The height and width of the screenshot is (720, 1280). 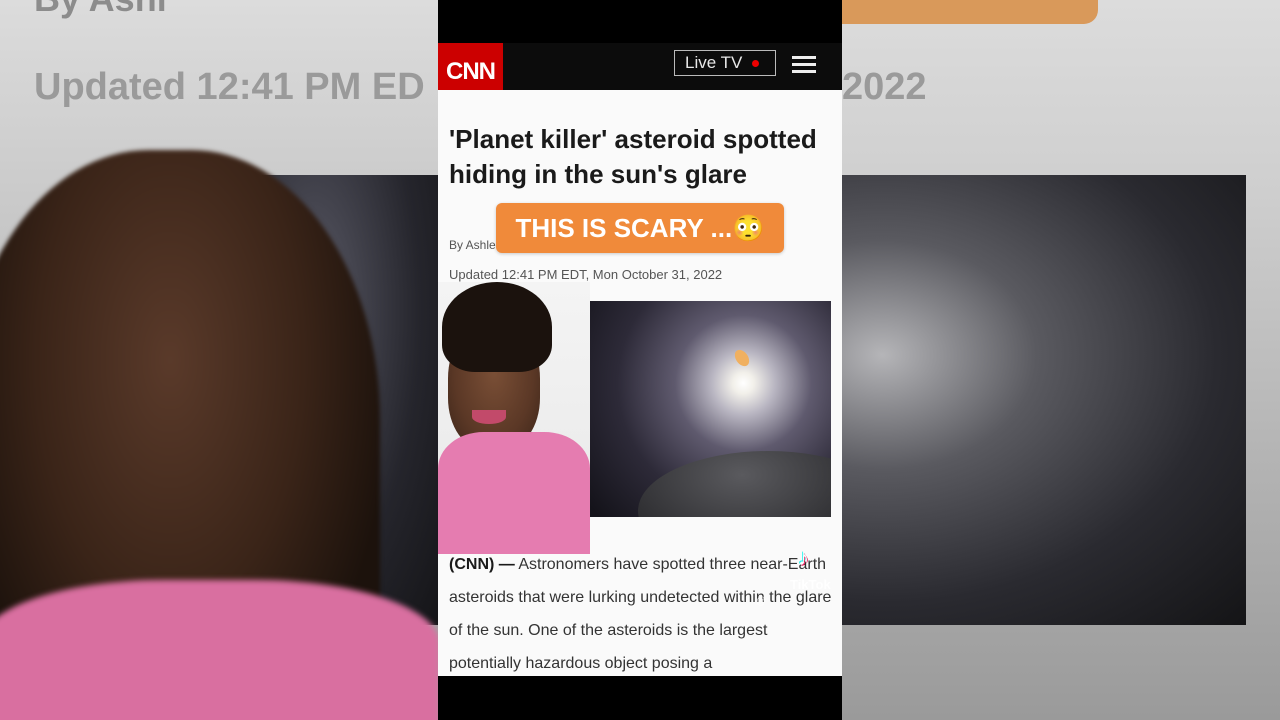 What do you see at coordinates (219, 650) in the screenshot?
I see `background-person-shirt` at bounding box center [219, 650].